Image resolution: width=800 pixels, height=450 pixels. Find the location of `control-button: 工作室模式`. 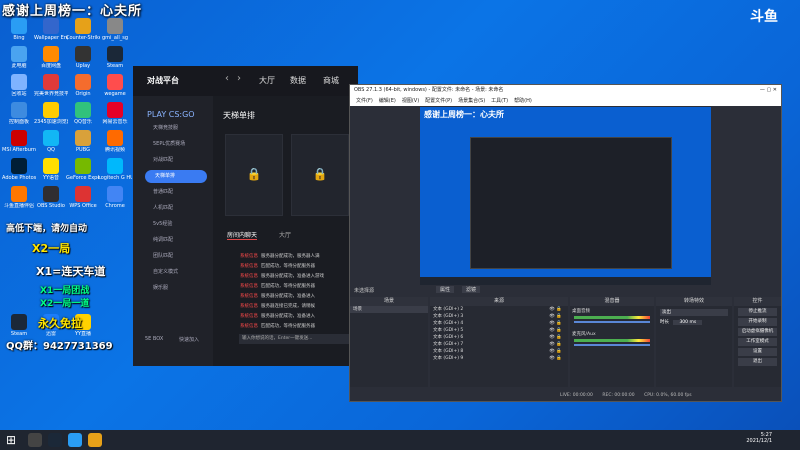

control-button: 工作室模式 is located at coordinates (757, 342).